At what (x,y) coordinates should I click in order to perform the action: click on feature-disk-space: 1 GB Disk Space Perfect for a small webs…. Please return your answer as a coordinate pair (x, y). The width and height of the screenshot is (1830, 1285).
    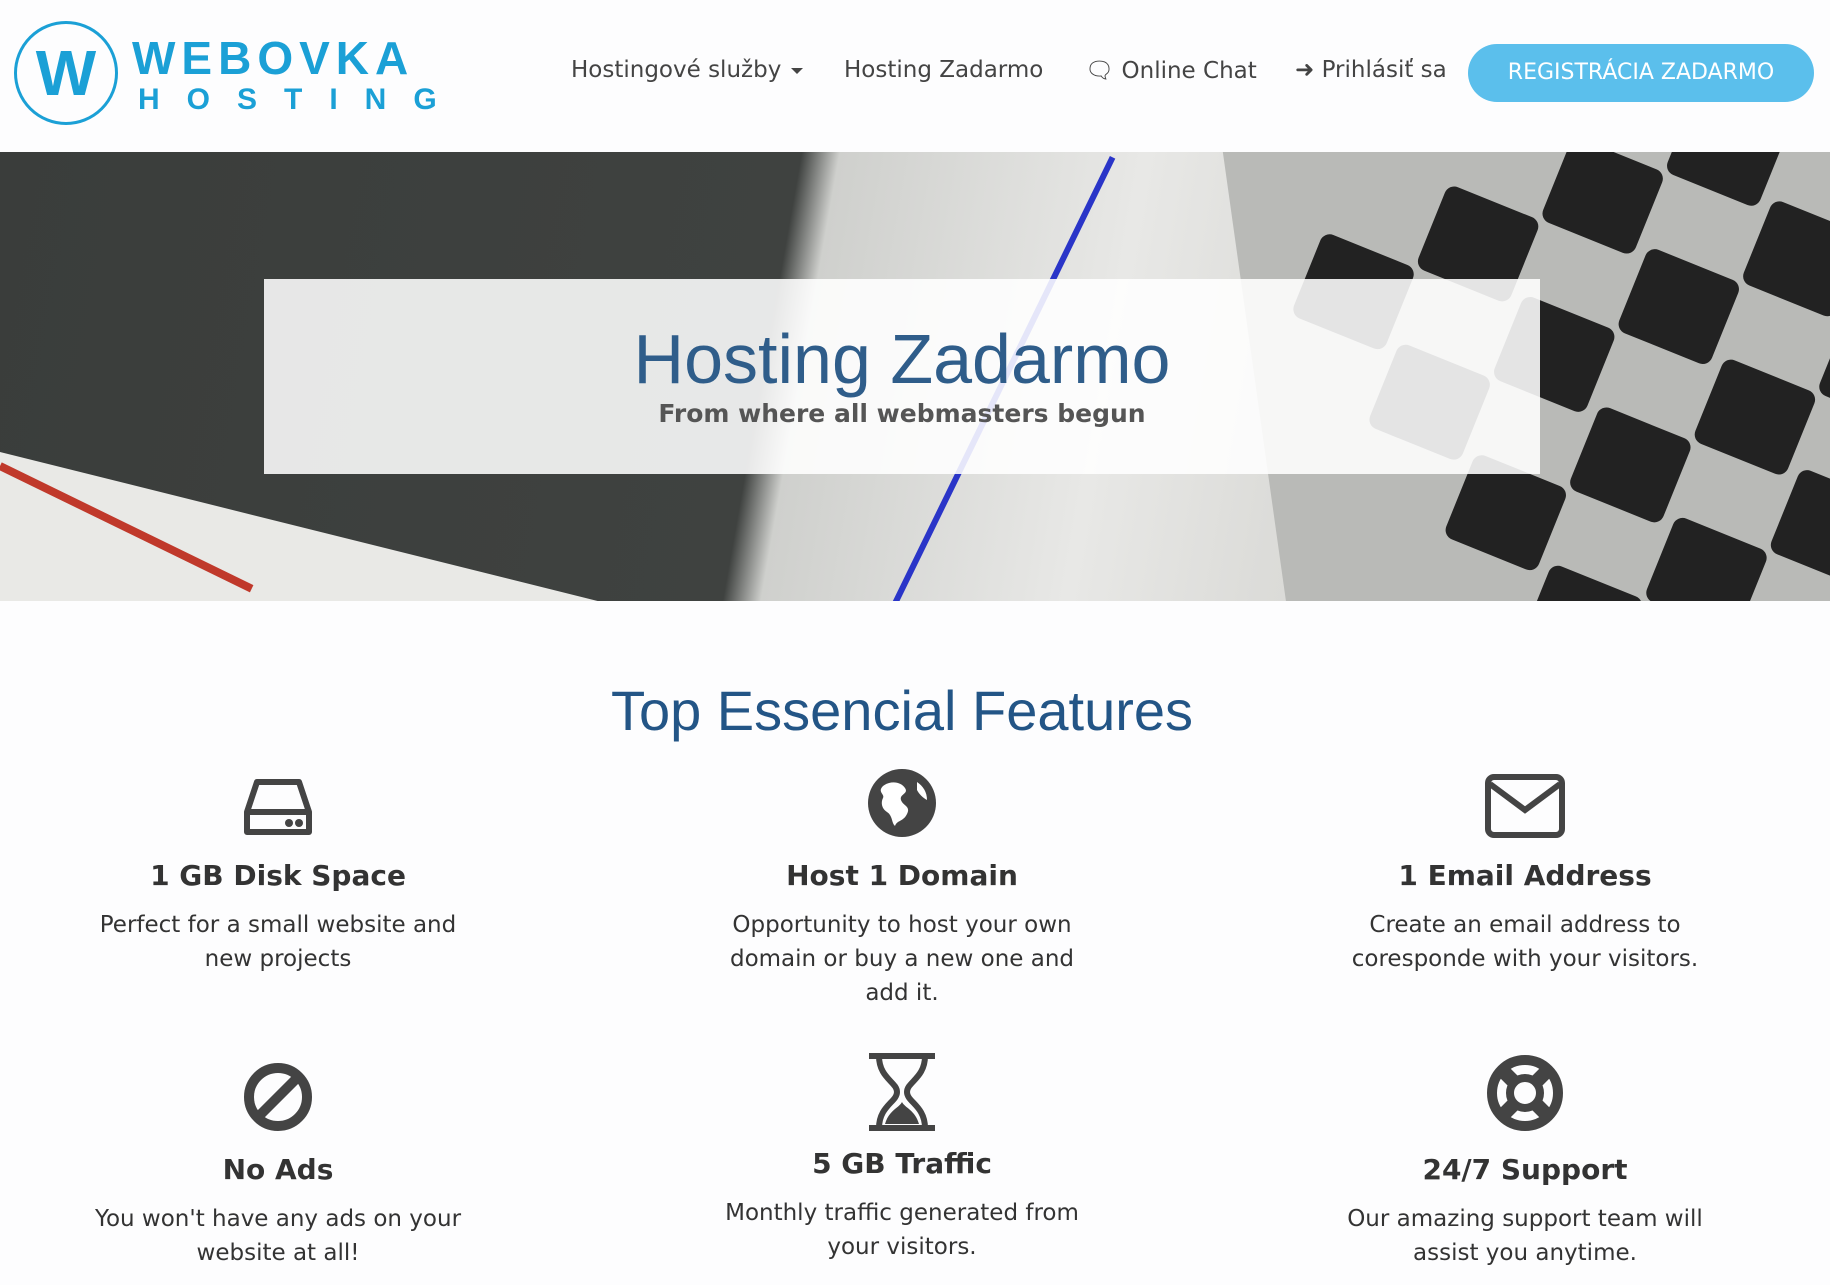
    Looking at the image, I should click on (278, 870).